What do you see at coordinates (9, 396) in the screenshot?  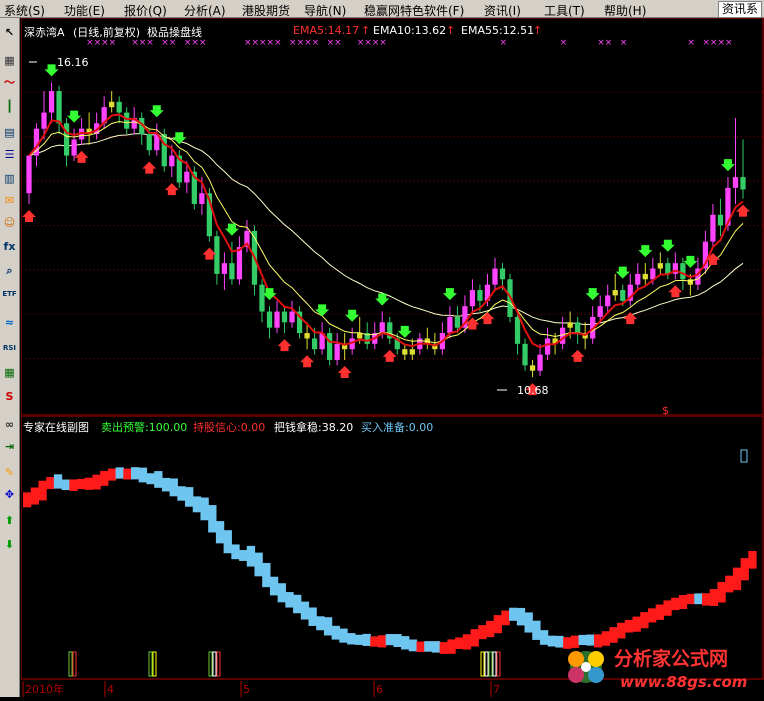 I see `dollar-icon: S` at bounding box center [9, 396].